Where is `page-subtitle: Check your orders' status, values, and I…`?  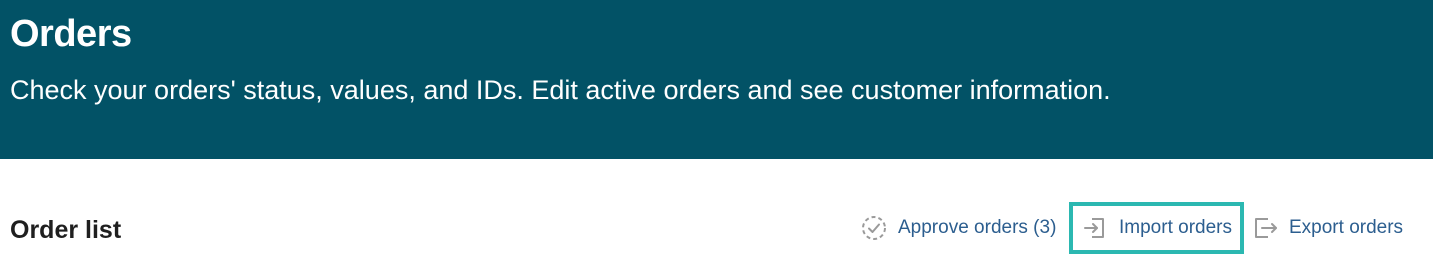 page-subtitle: Check your orders' status, values, and I… is located at coordinates (560, 90).